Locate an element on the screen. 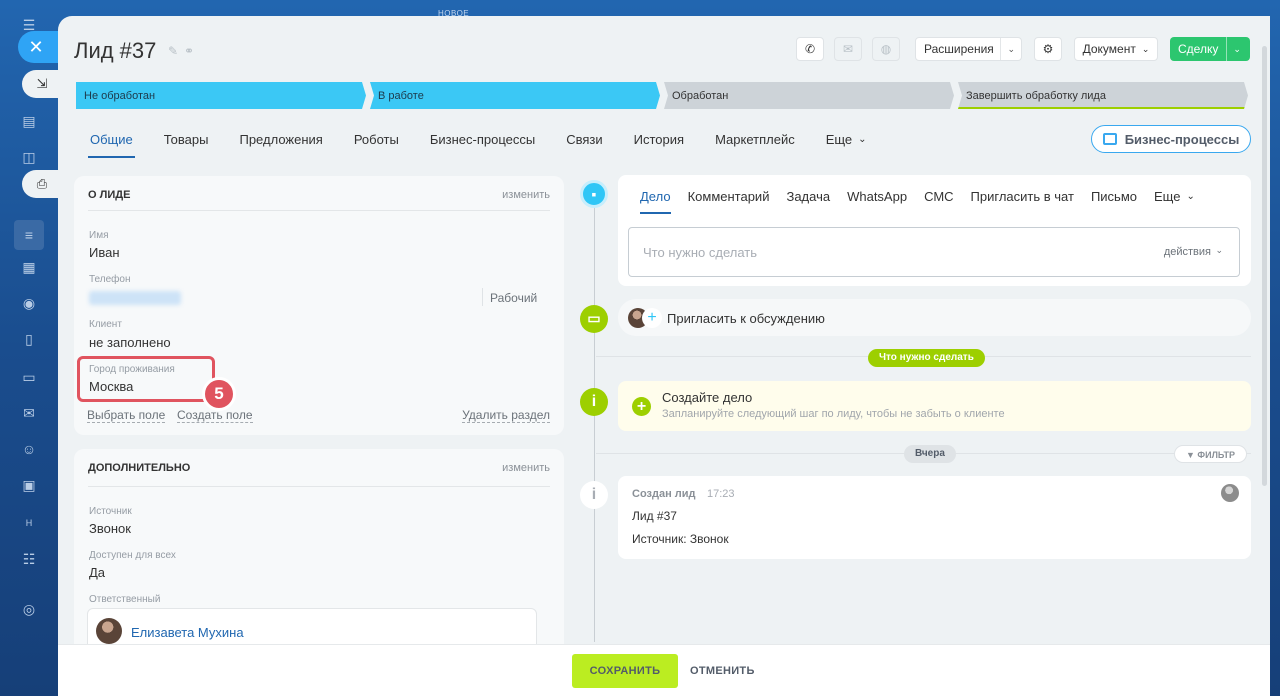  cancel-button: ОТМЕНИТЬ is located at coordinates (722, 671).